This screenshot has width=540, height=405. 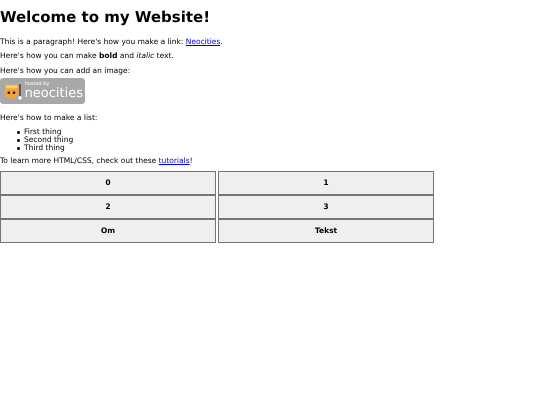 I want to click on page-heading: Welcome to my Website!, so click(x=106, y=16).